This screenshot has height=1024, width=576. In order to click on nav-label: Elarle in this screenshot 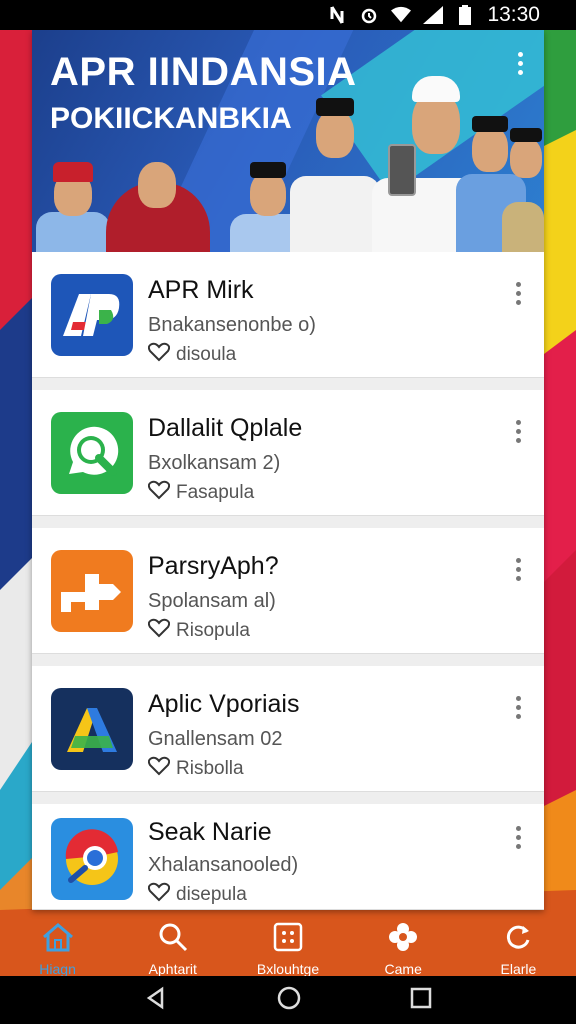, I will do `click(518, 969)`.